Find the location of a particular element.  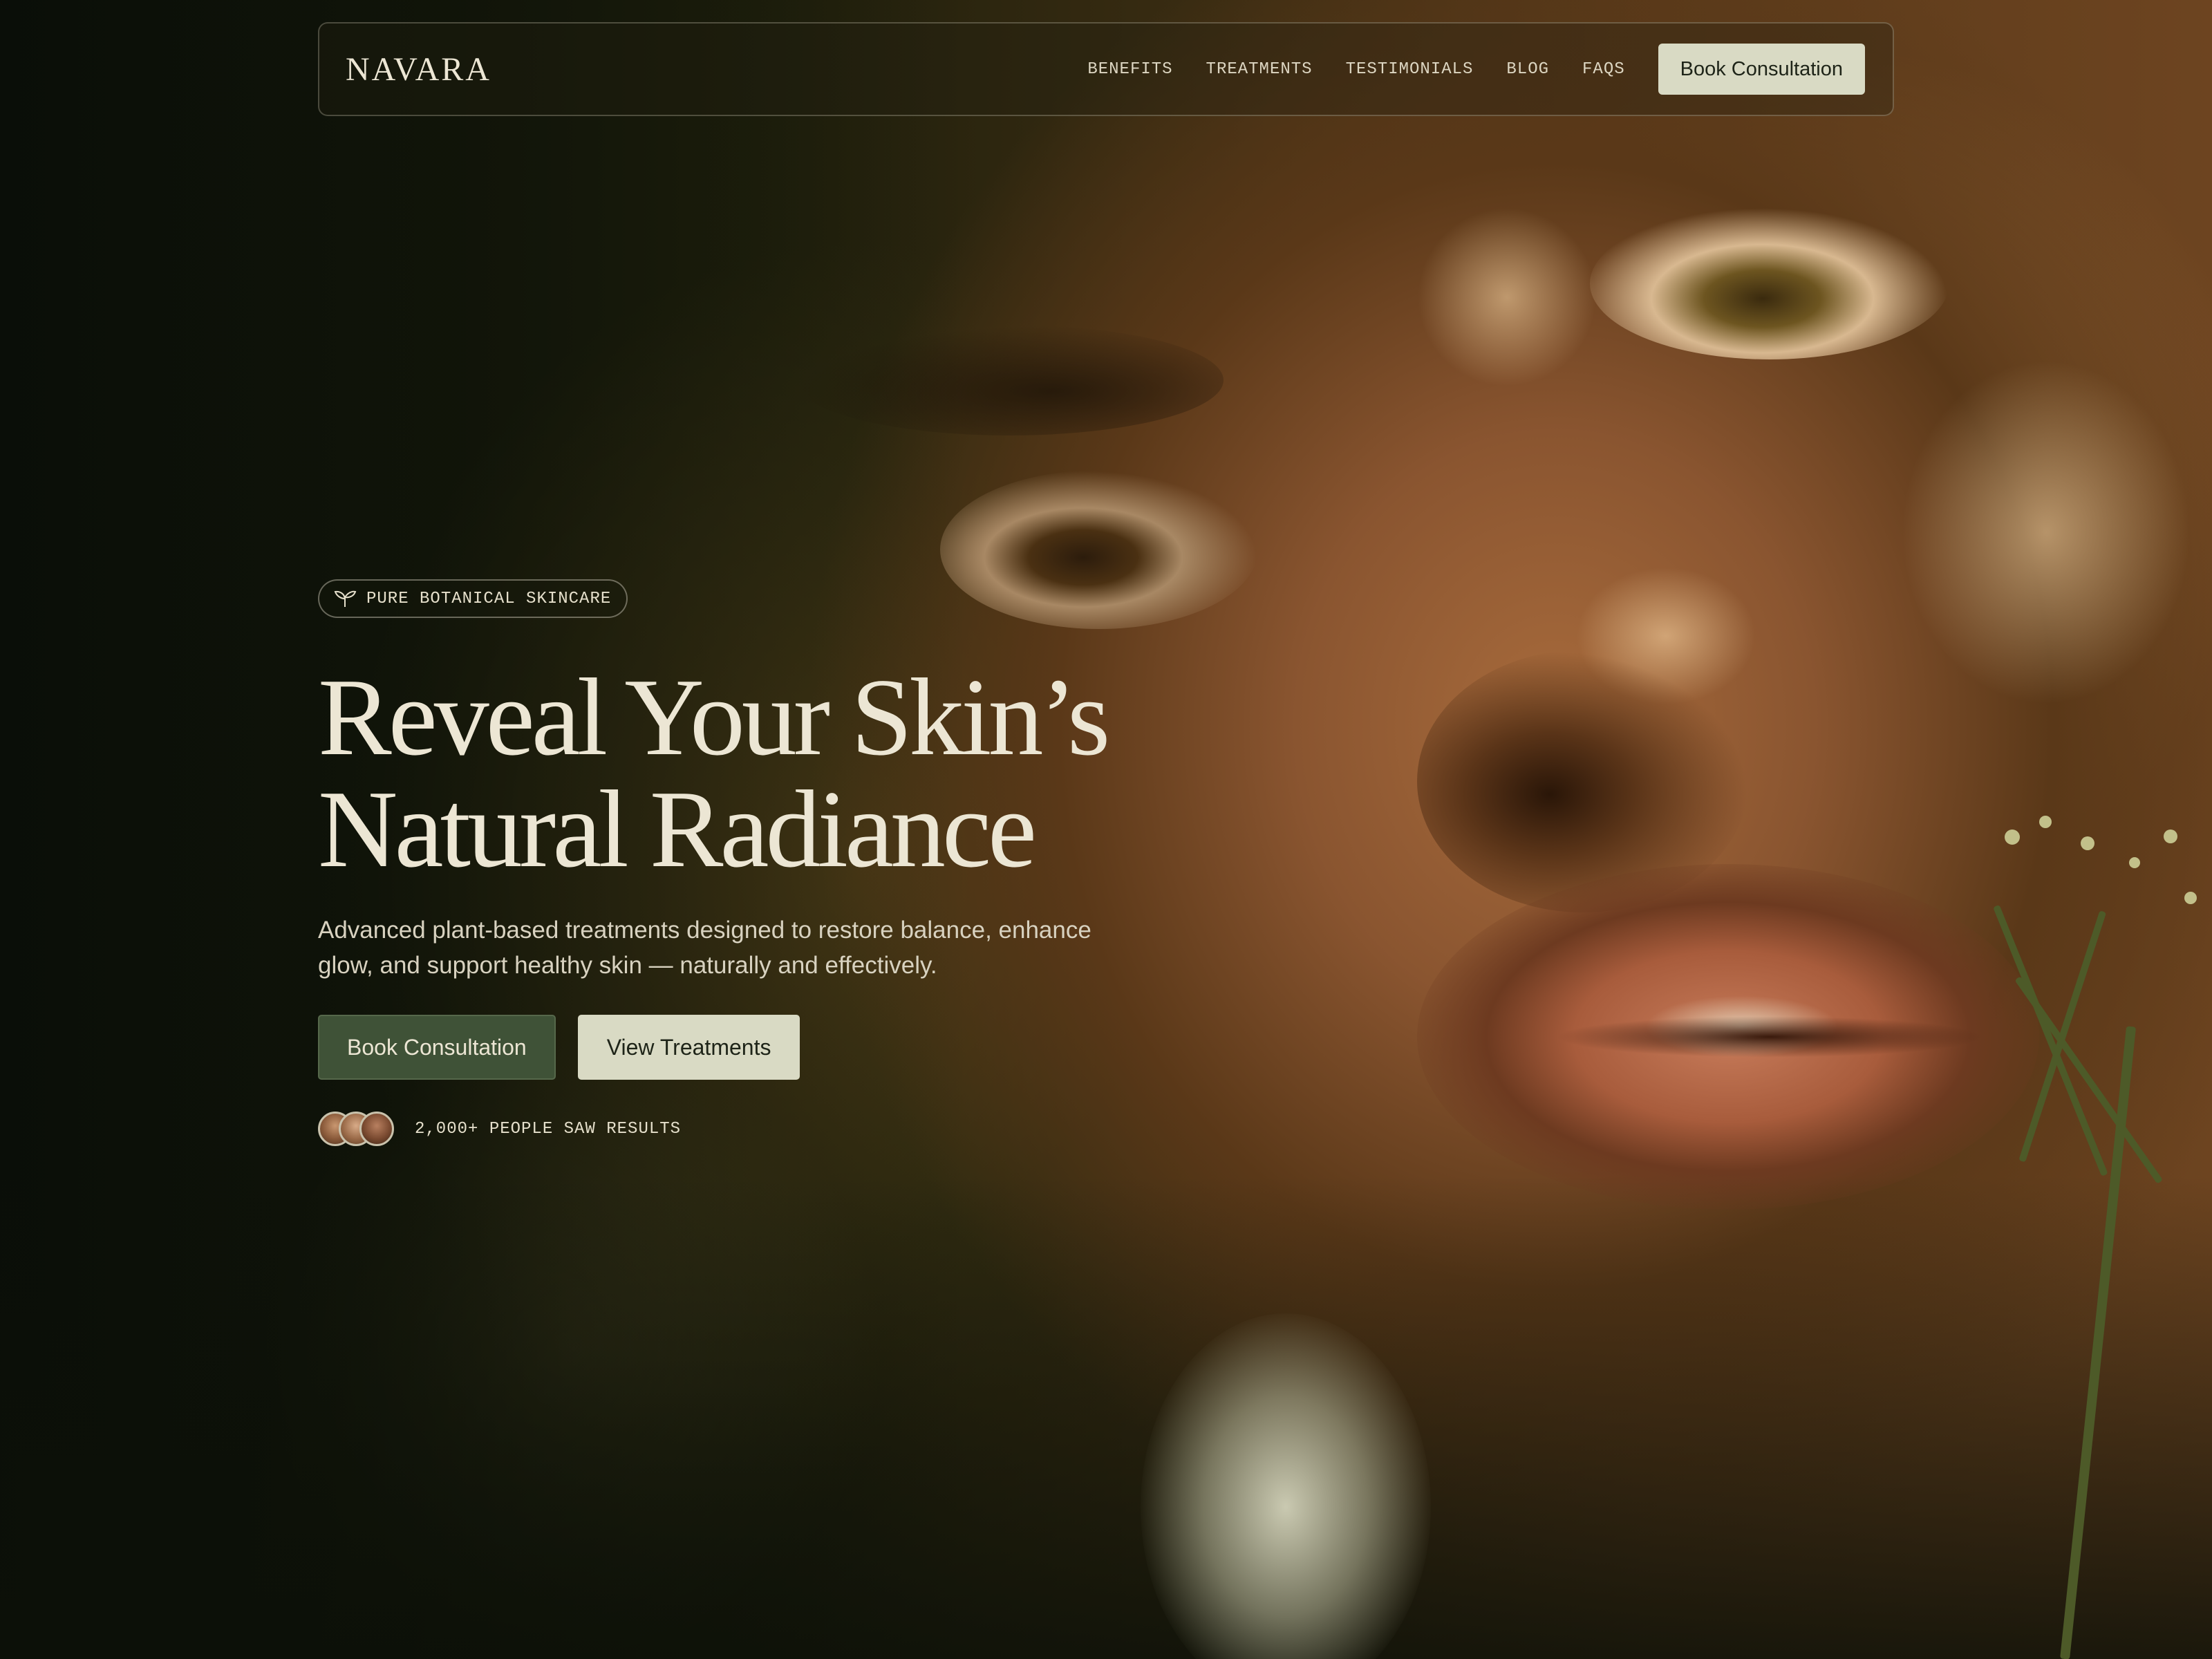

nav-link-testimonials: TESTIMONIALS is located at coordinates (1410, 69).